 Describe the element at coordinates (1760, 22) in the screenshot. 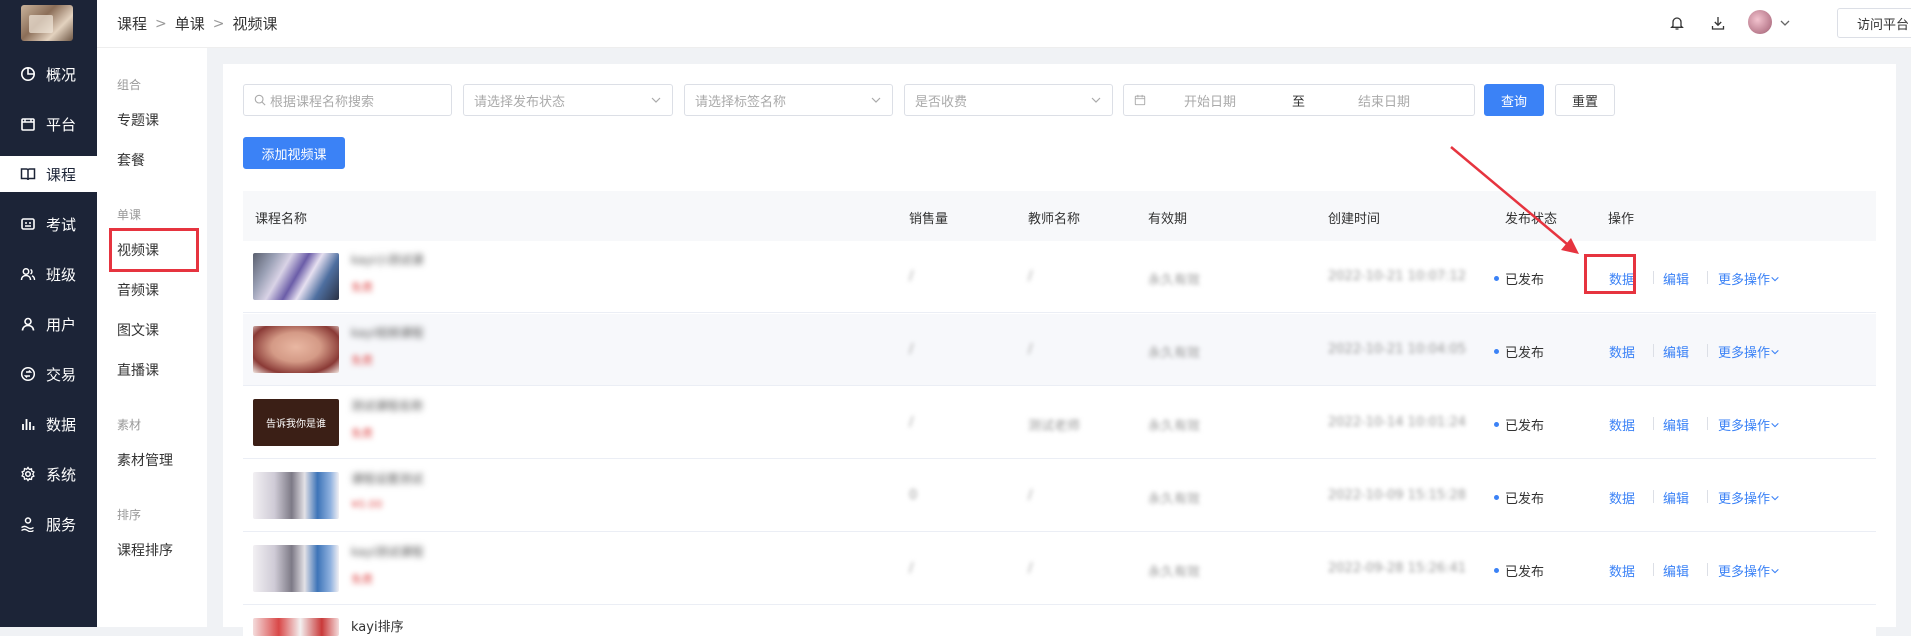

I see `avatar` at that location.